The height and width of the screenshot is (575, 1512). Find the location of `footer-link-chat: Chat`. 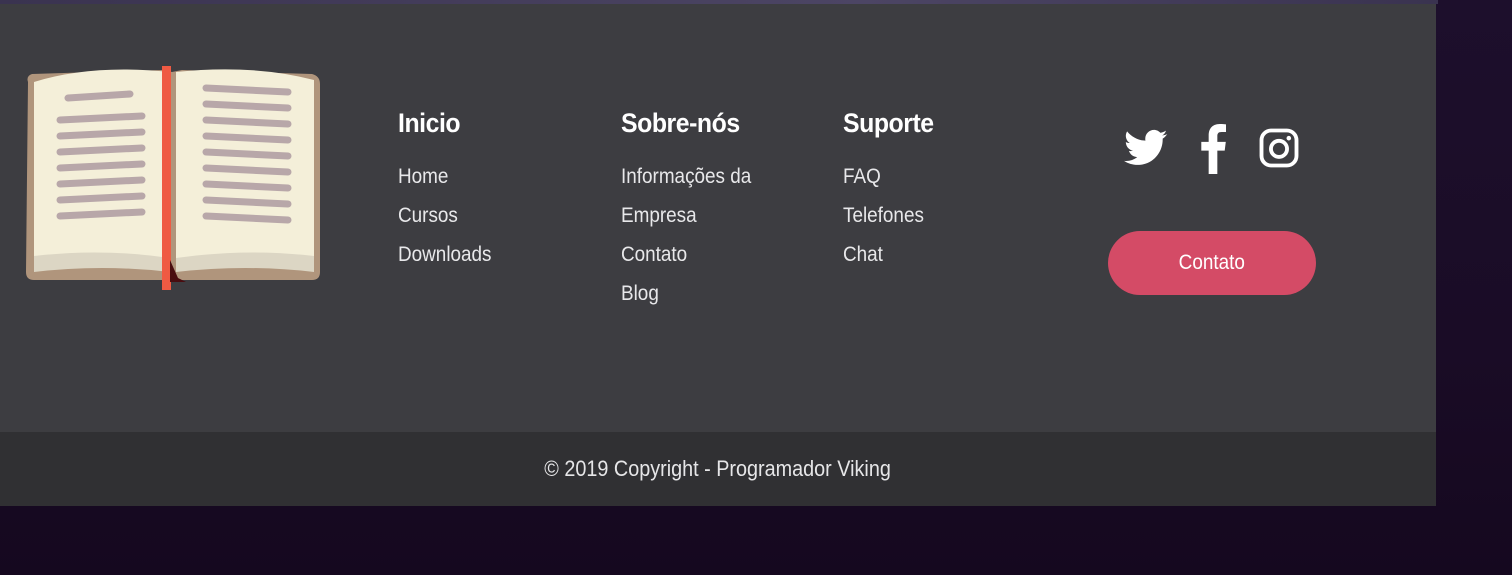

footer-link-chat: Chat is located at coordinates (887, 254).